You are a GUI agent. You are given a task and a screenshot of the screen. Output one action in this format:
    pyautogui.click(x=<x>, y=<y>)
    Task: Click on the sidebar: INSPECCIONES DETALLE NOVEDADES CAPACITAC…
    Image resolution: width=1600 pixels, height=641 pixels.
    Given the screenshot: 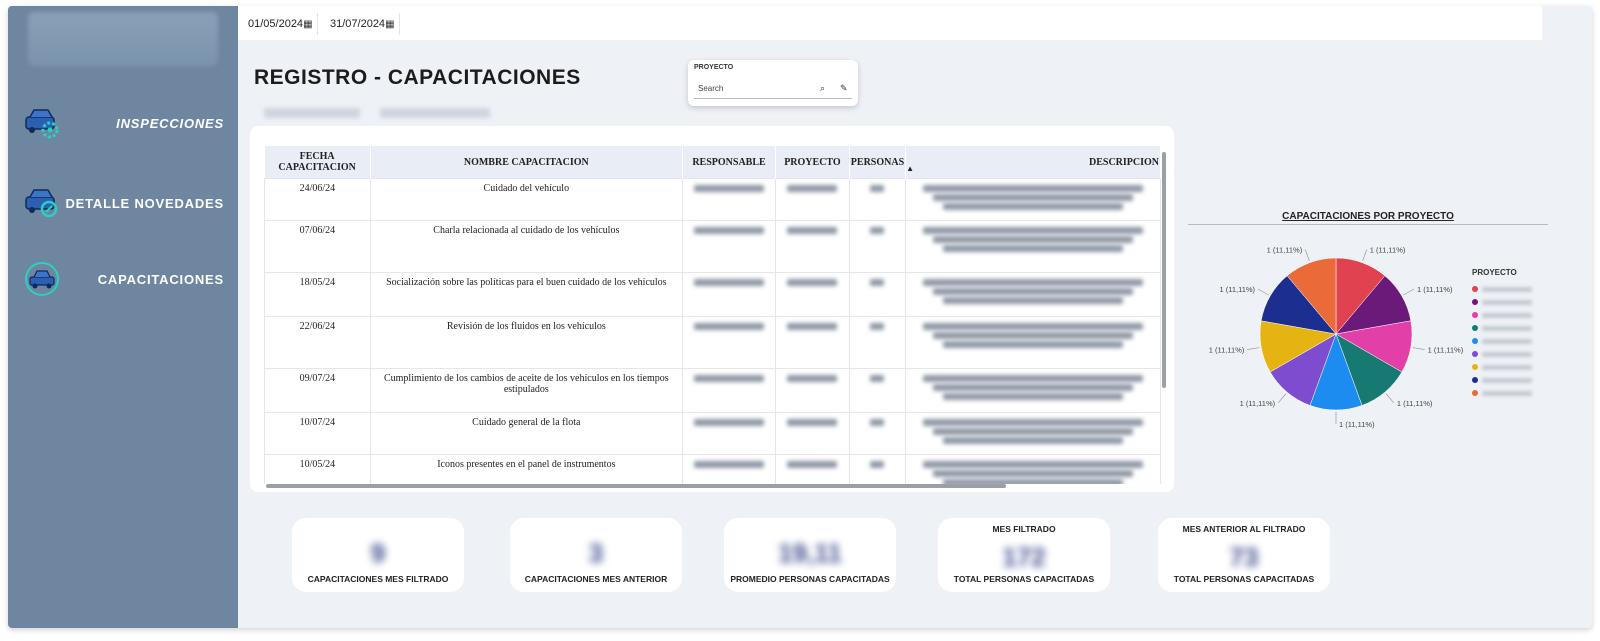 What is the action you would take?
    pyautogui.click(x=123, y=317)
    